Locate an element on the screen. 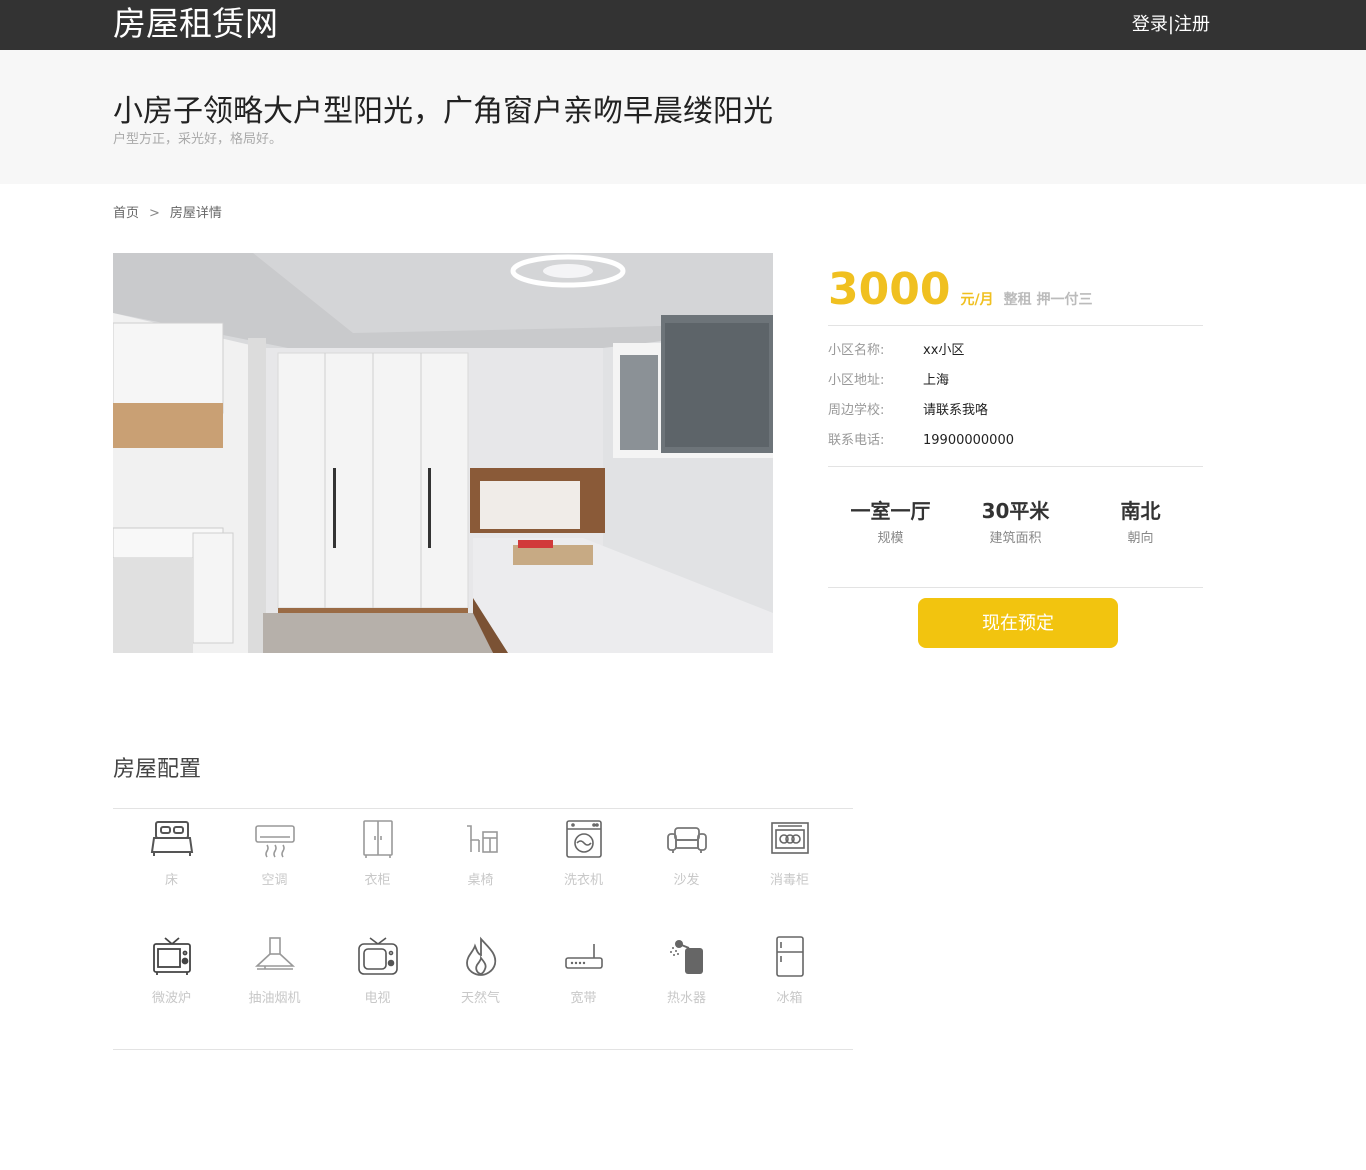  detail-label: 周边学校: is located at coordinates (856, 410).